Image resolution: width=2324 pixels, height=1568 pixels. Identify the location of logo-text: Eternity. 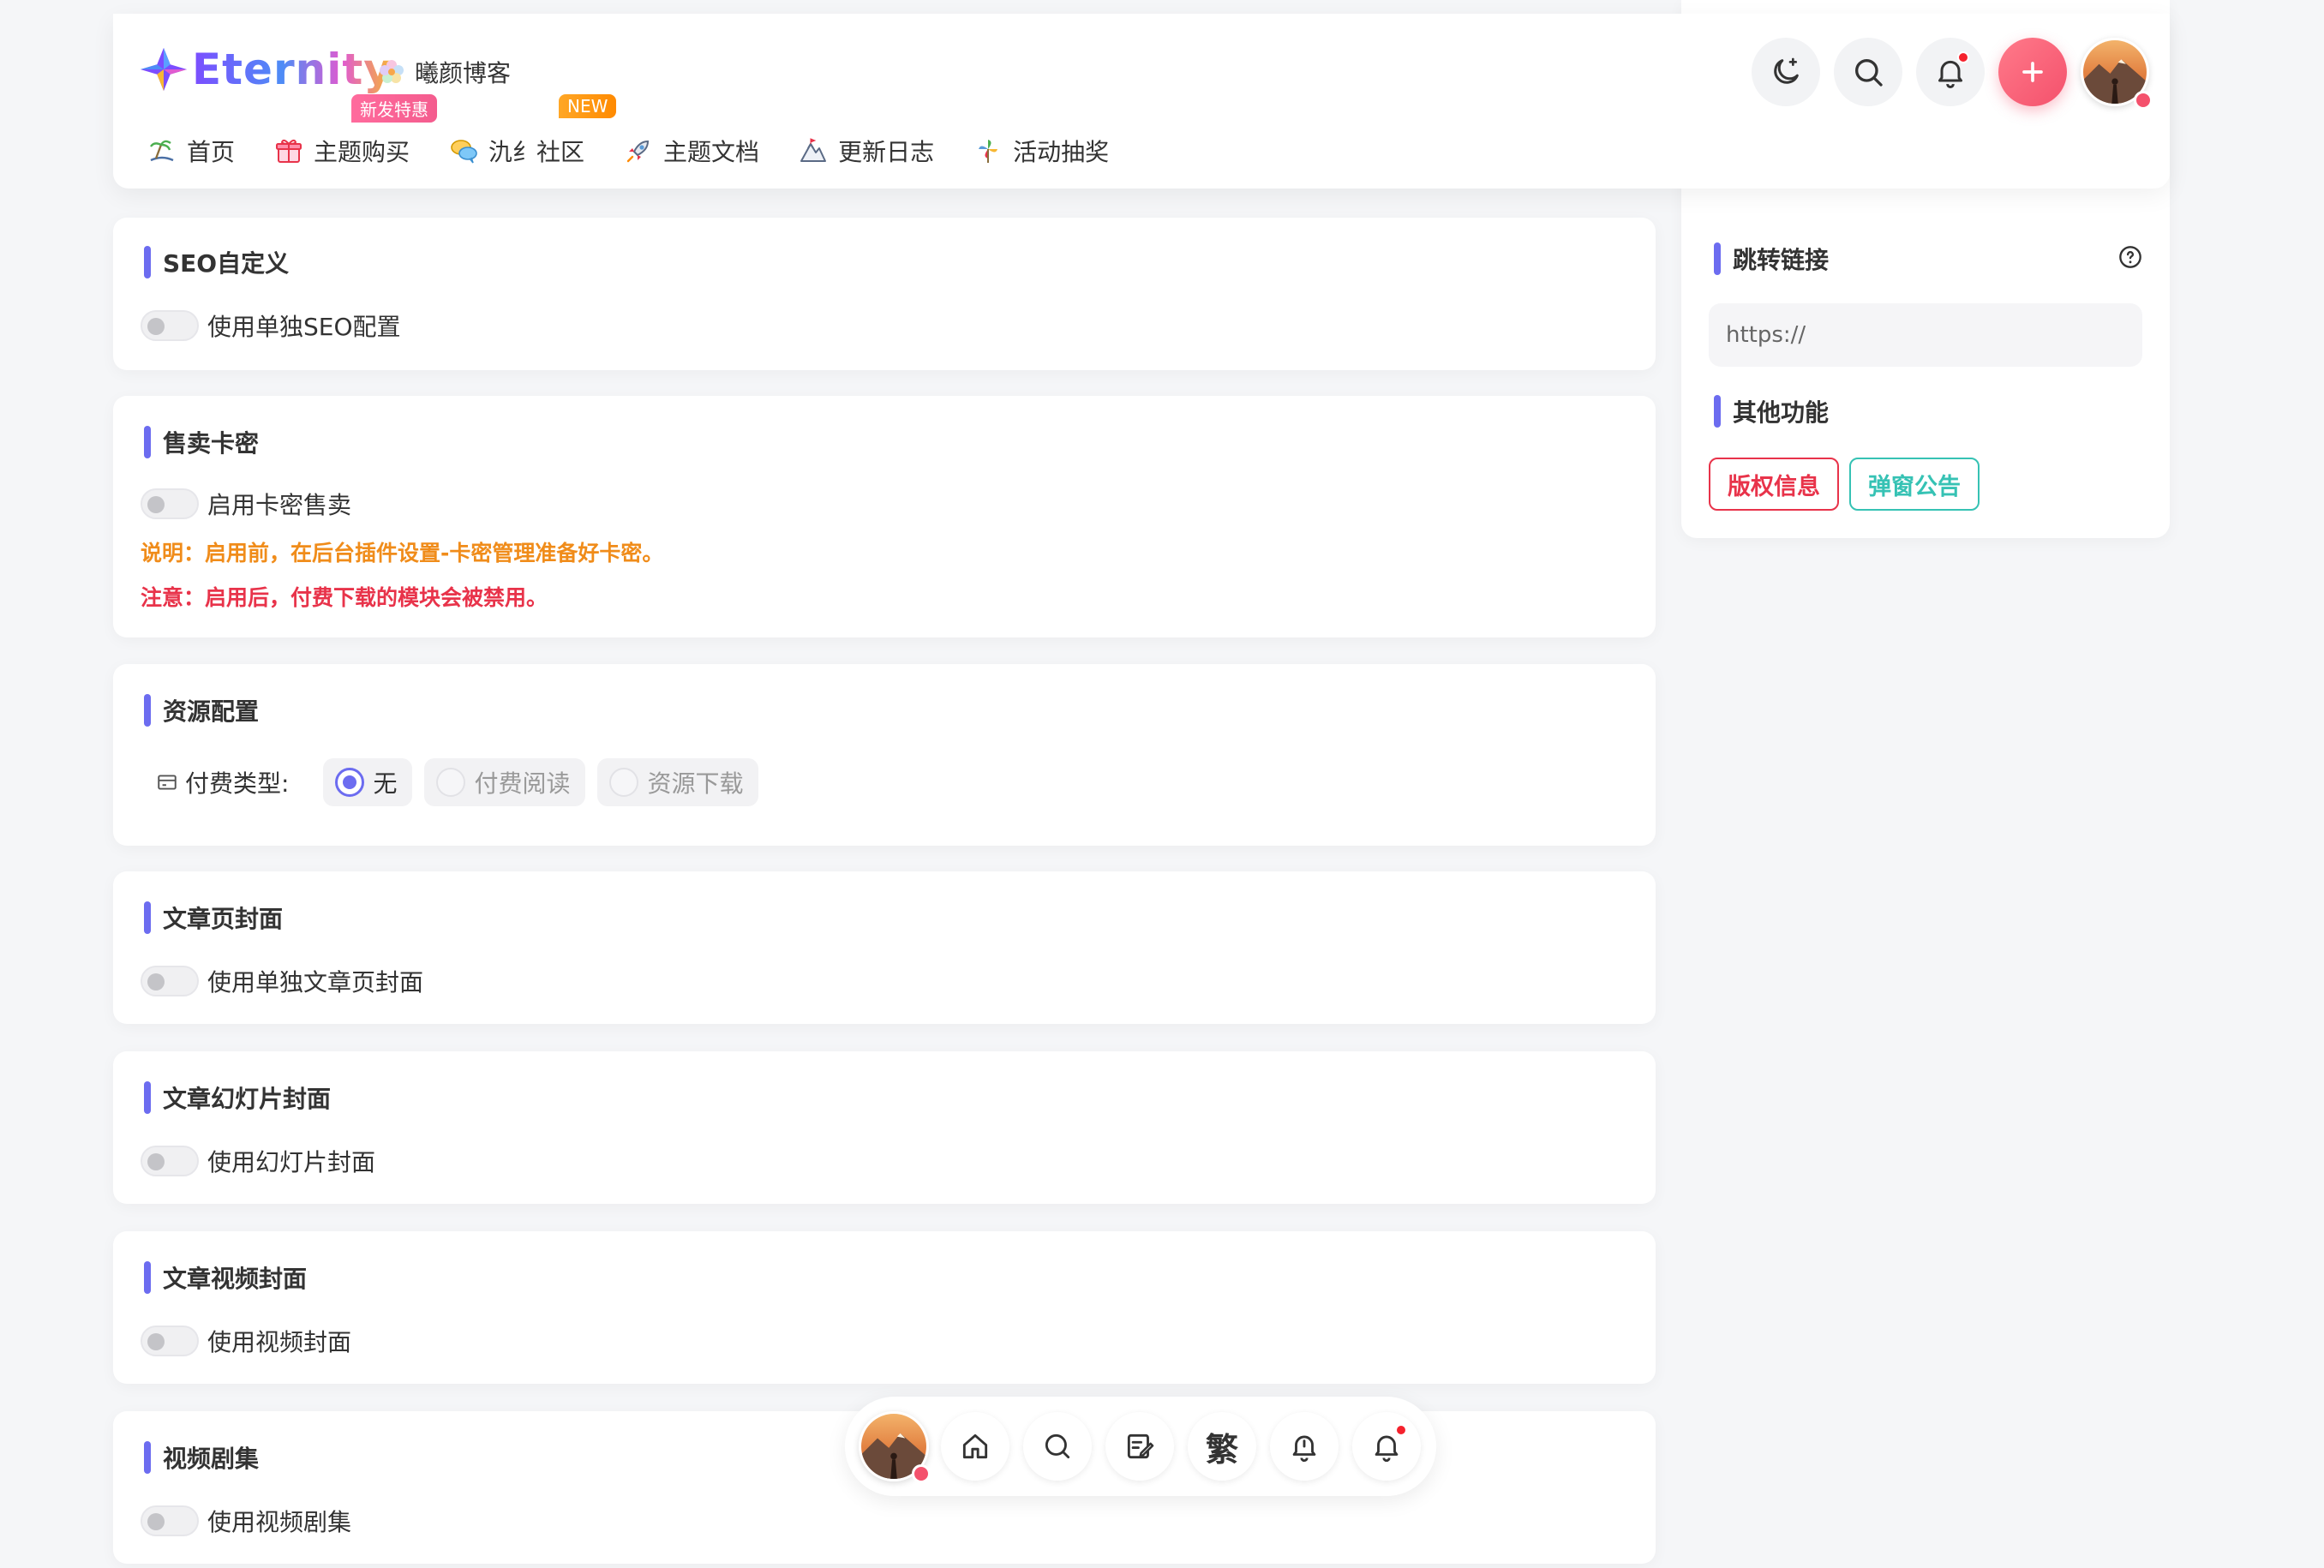
(292, 69).